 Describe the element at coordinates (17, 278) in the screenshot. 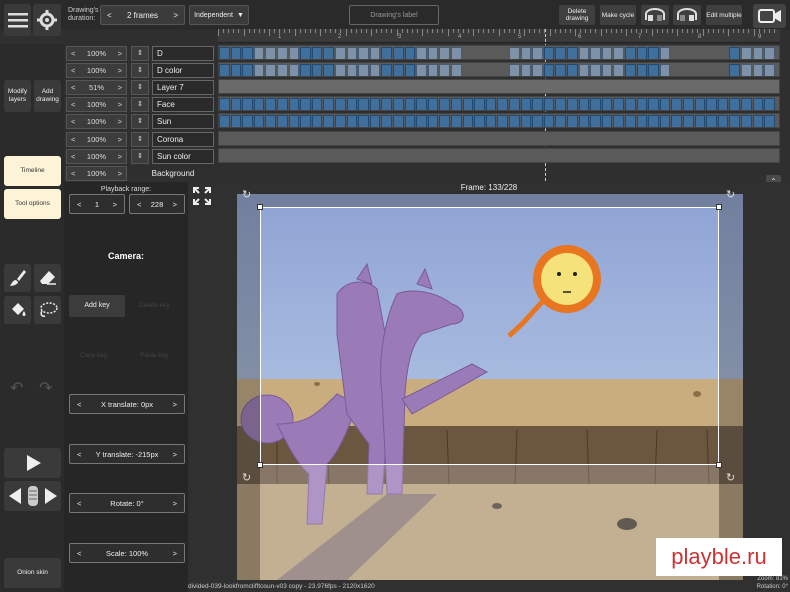

I see `brush-tool-button` at that location.